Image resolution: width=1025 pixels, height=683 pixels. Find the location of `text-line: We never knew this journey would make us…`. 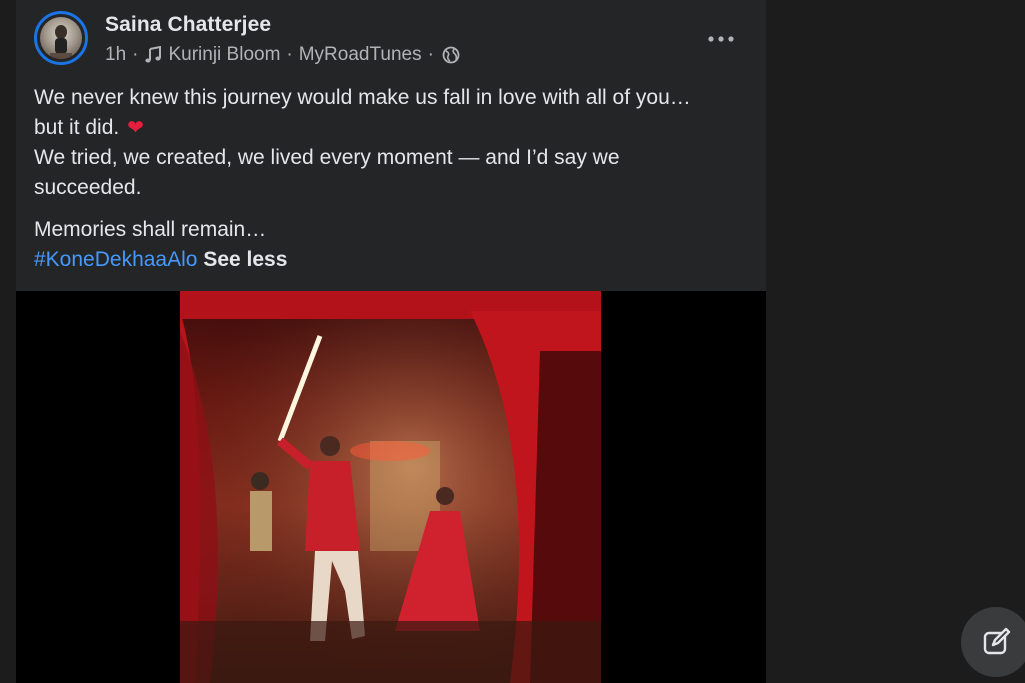

text-line: We never knew this journey would make us… is located at coordinates (362, 97).